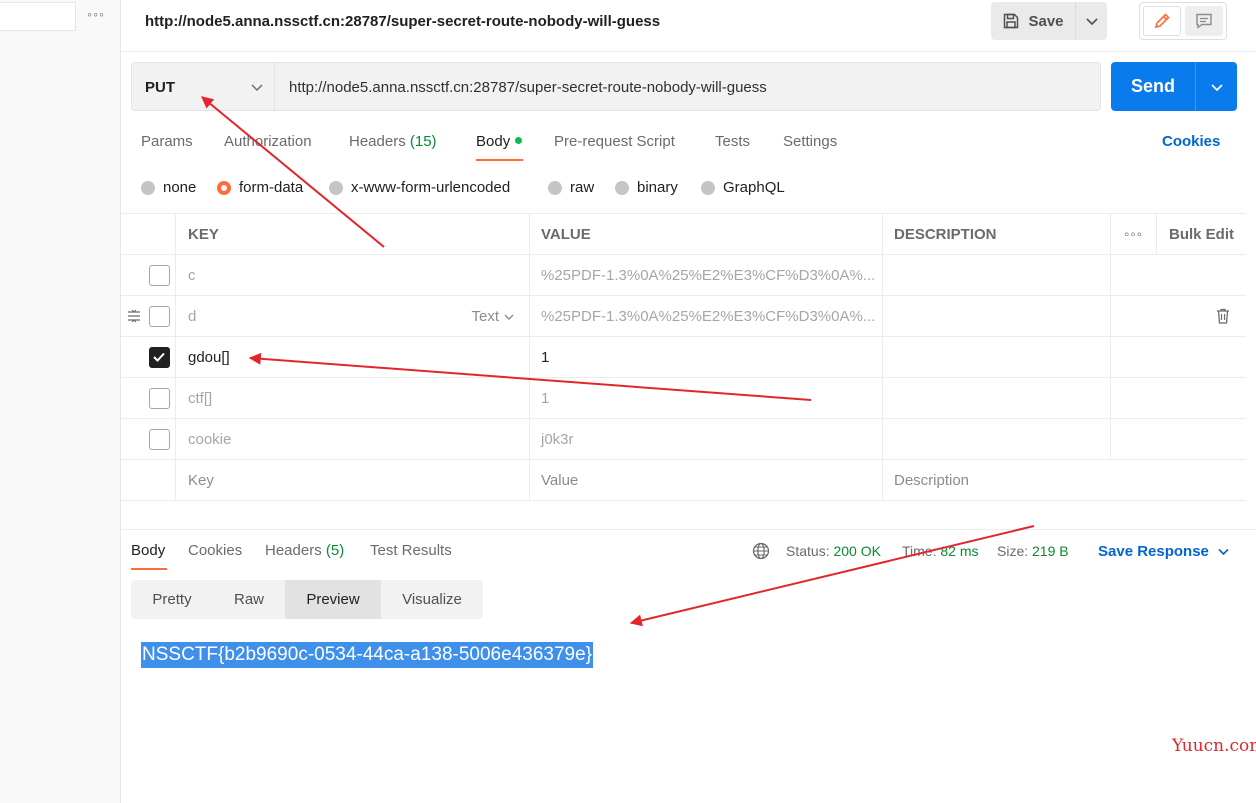  Describe the element at coordinates (683, 234) in the screenshot. I see `table-header-row: KEY VALUE DESCRIPTION ◦◦◦ Bulk Edit` at that location.